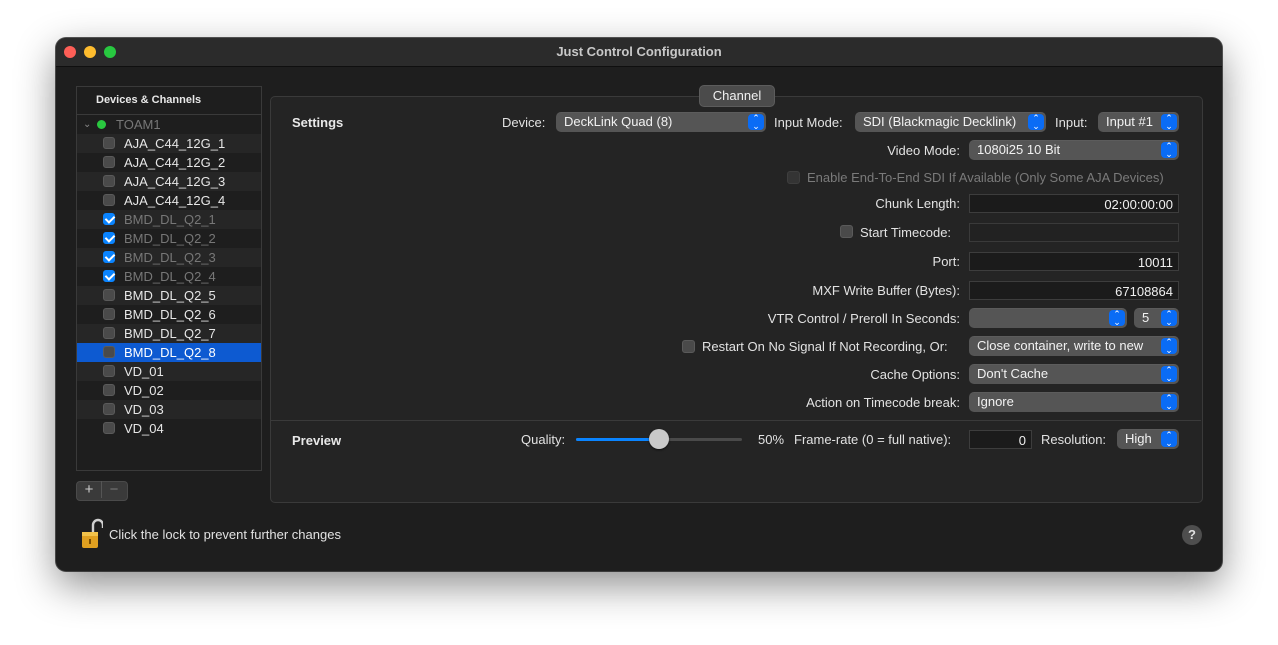 The width and height of the screenshot is (1278, 645). I want to click on channel-label: AJA_C44_12G_4, so click(175, 200).